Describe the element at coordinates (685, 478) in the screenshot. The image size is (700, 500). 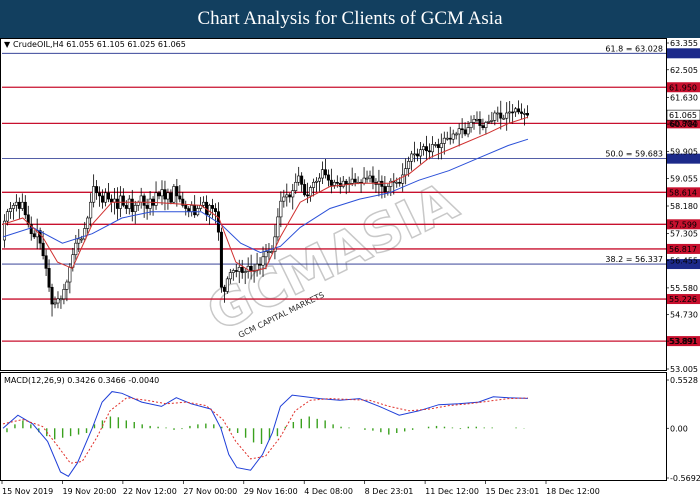
I see `macd-axis-label: -0.5692` at that location.